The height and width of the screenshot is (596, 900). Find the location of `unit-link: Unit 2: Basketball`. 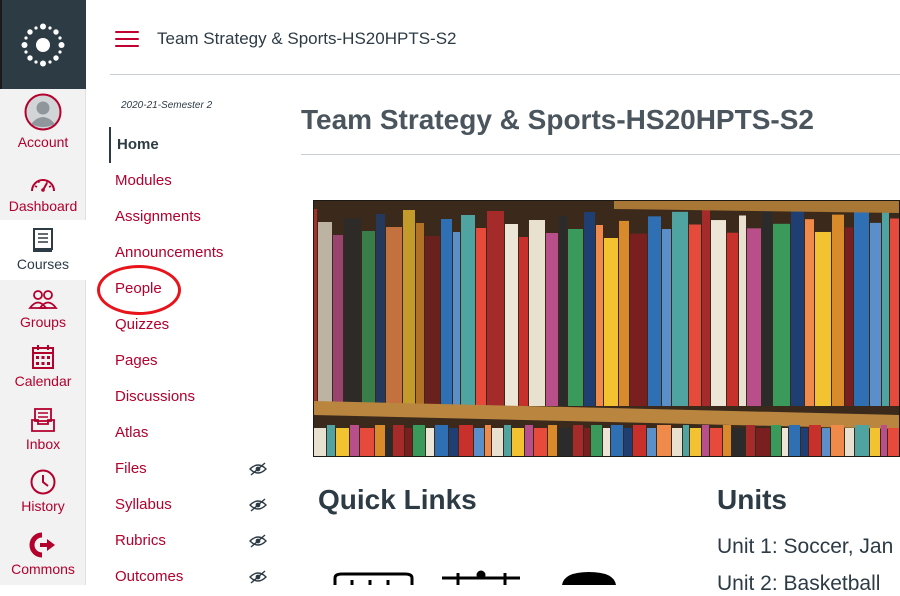

unit-link: Unit 2: Basketball is located at coordinates (798, 584).